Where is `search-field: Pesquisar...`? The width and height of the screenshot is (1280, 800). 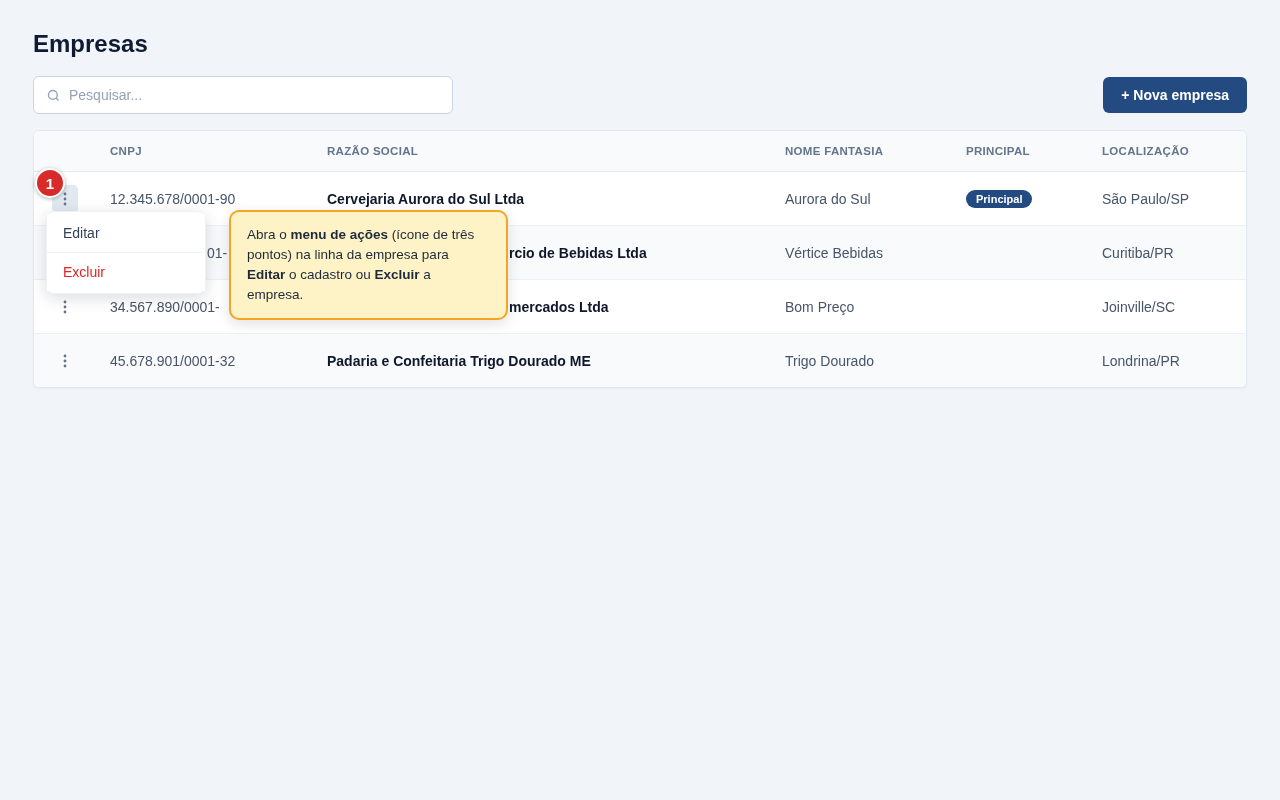
search-field: Pesquisar... is located at coordinates (243, 95).